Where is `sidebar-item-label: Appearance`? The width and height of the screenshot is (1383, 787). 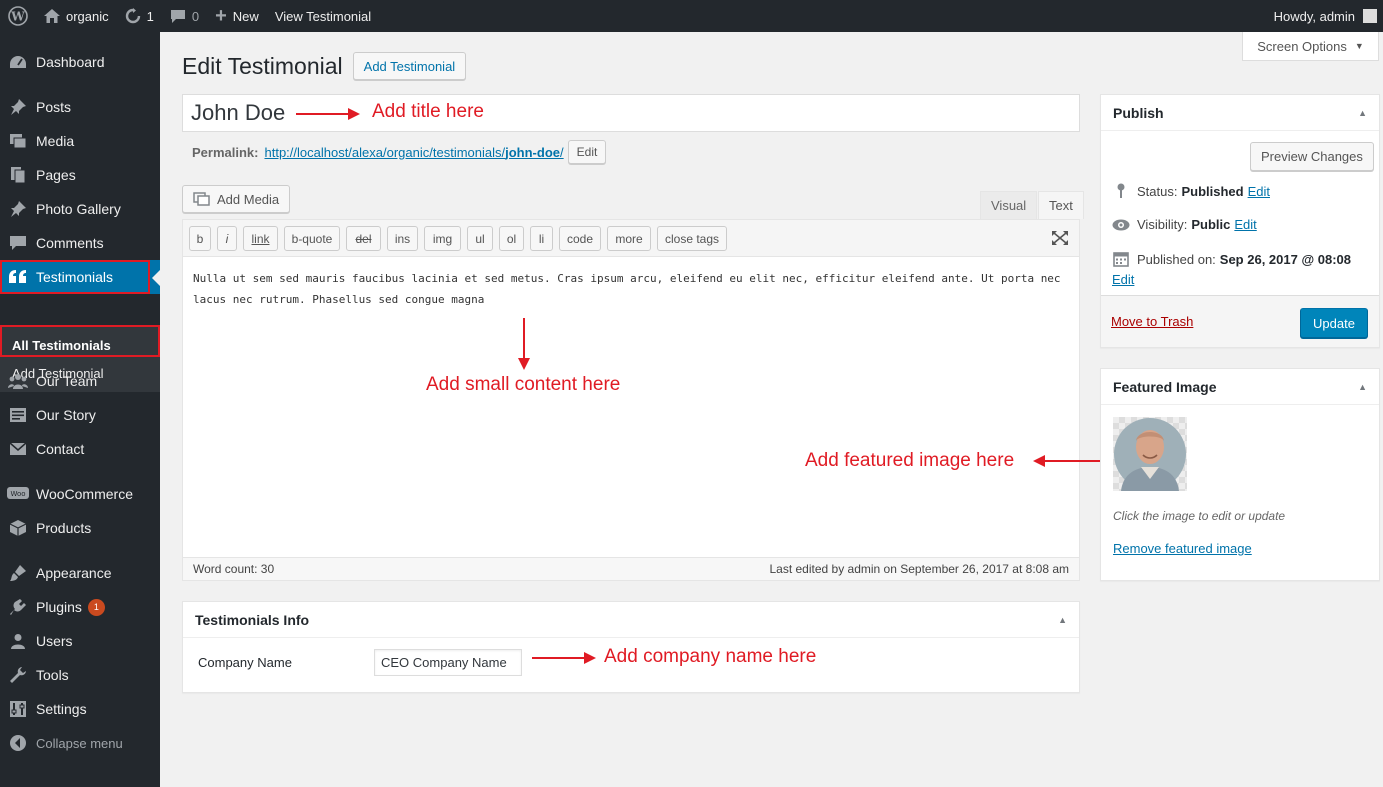 sidebar-item-label: Appearance is located at coordinates (74, 573).